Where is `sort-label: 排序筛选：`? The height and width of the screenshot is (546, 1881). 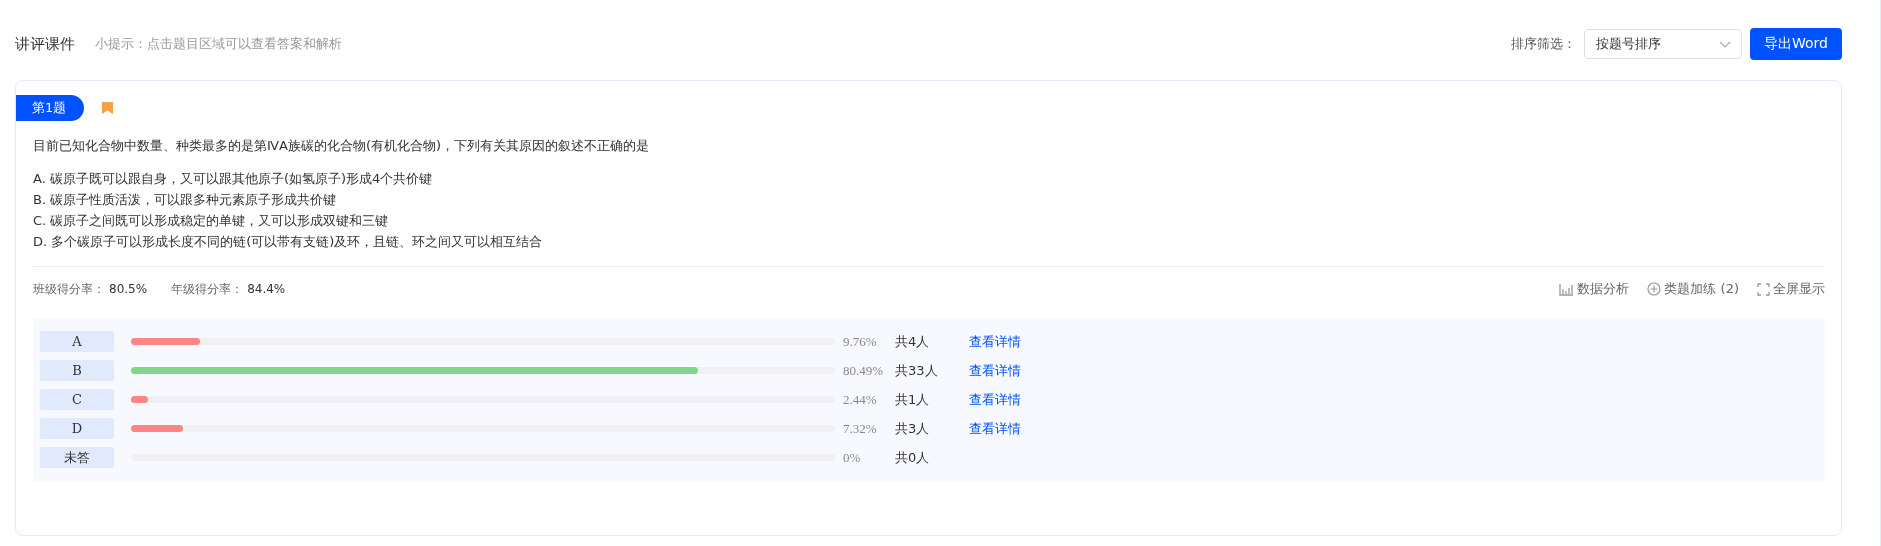 sort-label: 排序筛选： is located at coordinates (1543, 44).